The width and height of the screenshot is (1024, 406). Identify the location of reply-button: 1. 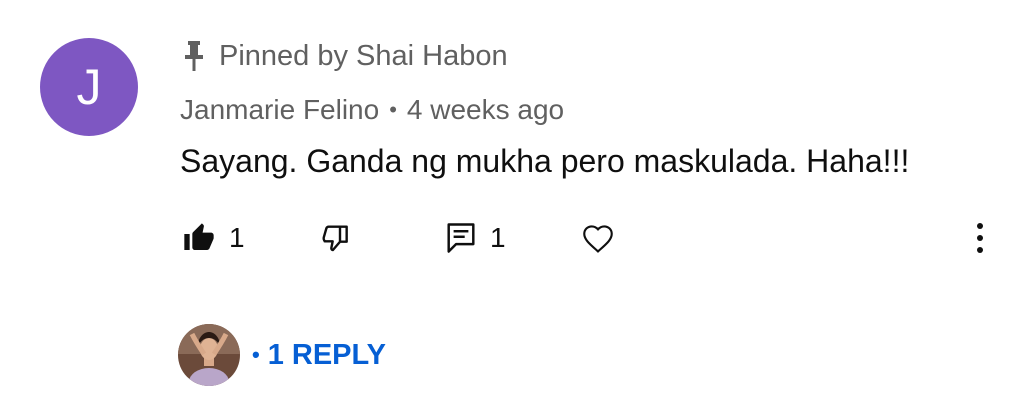
(476, 238).